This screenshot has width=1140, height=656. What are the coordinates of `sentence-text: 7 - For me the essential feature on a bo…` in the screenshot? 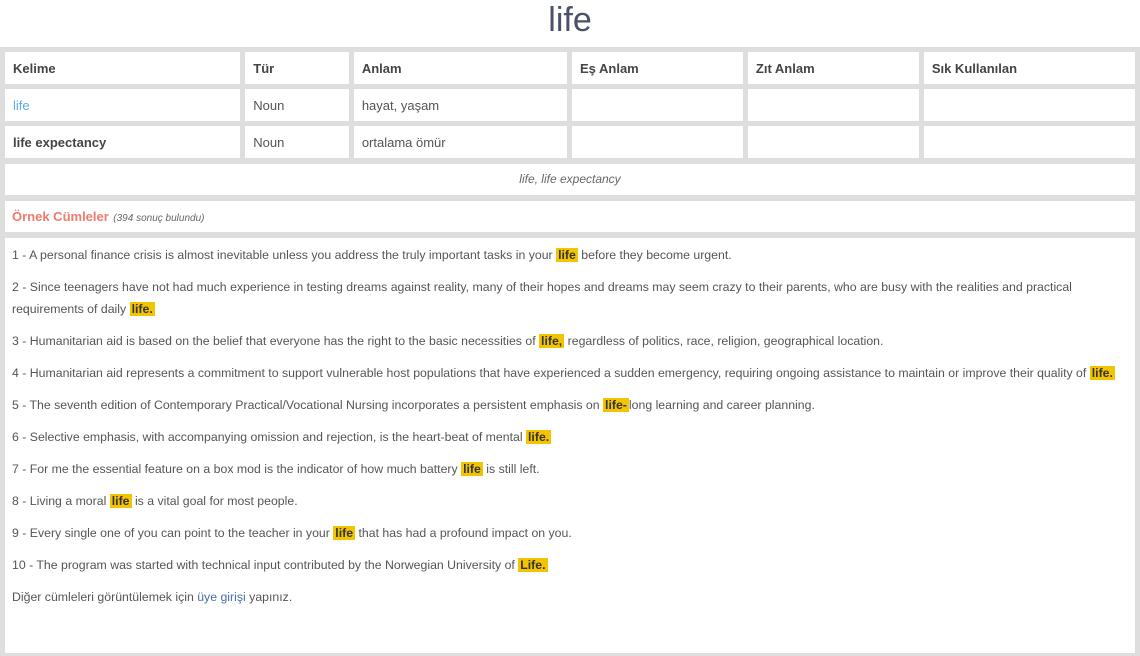 It's located at (235, 469).